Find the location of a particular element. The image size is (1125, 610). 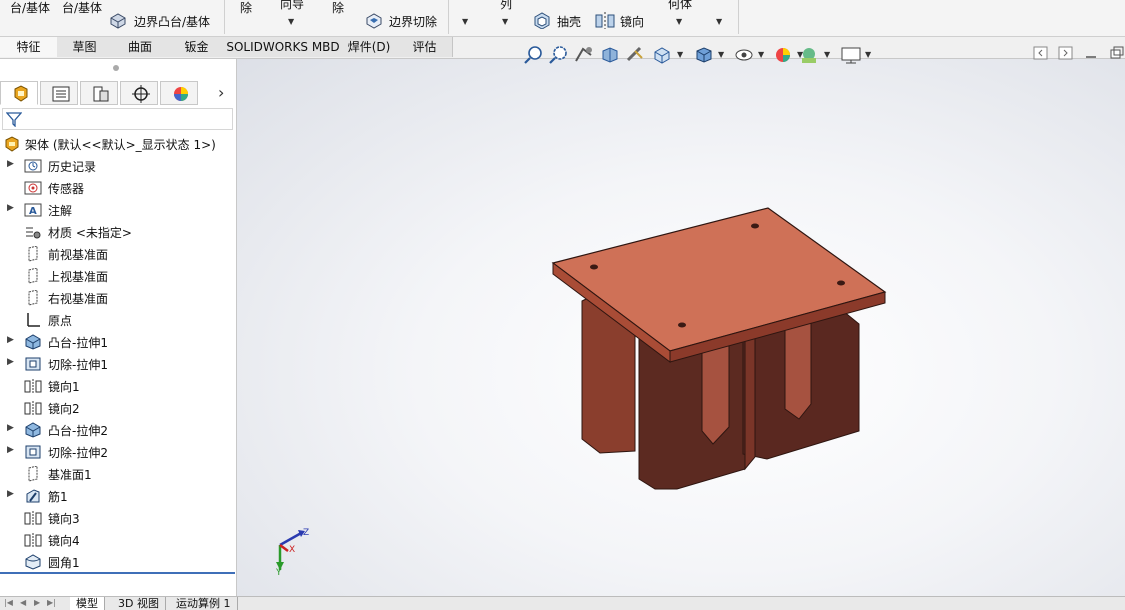

reference-geometry-label-partial: 何体 is located at coordinates (680, 6).